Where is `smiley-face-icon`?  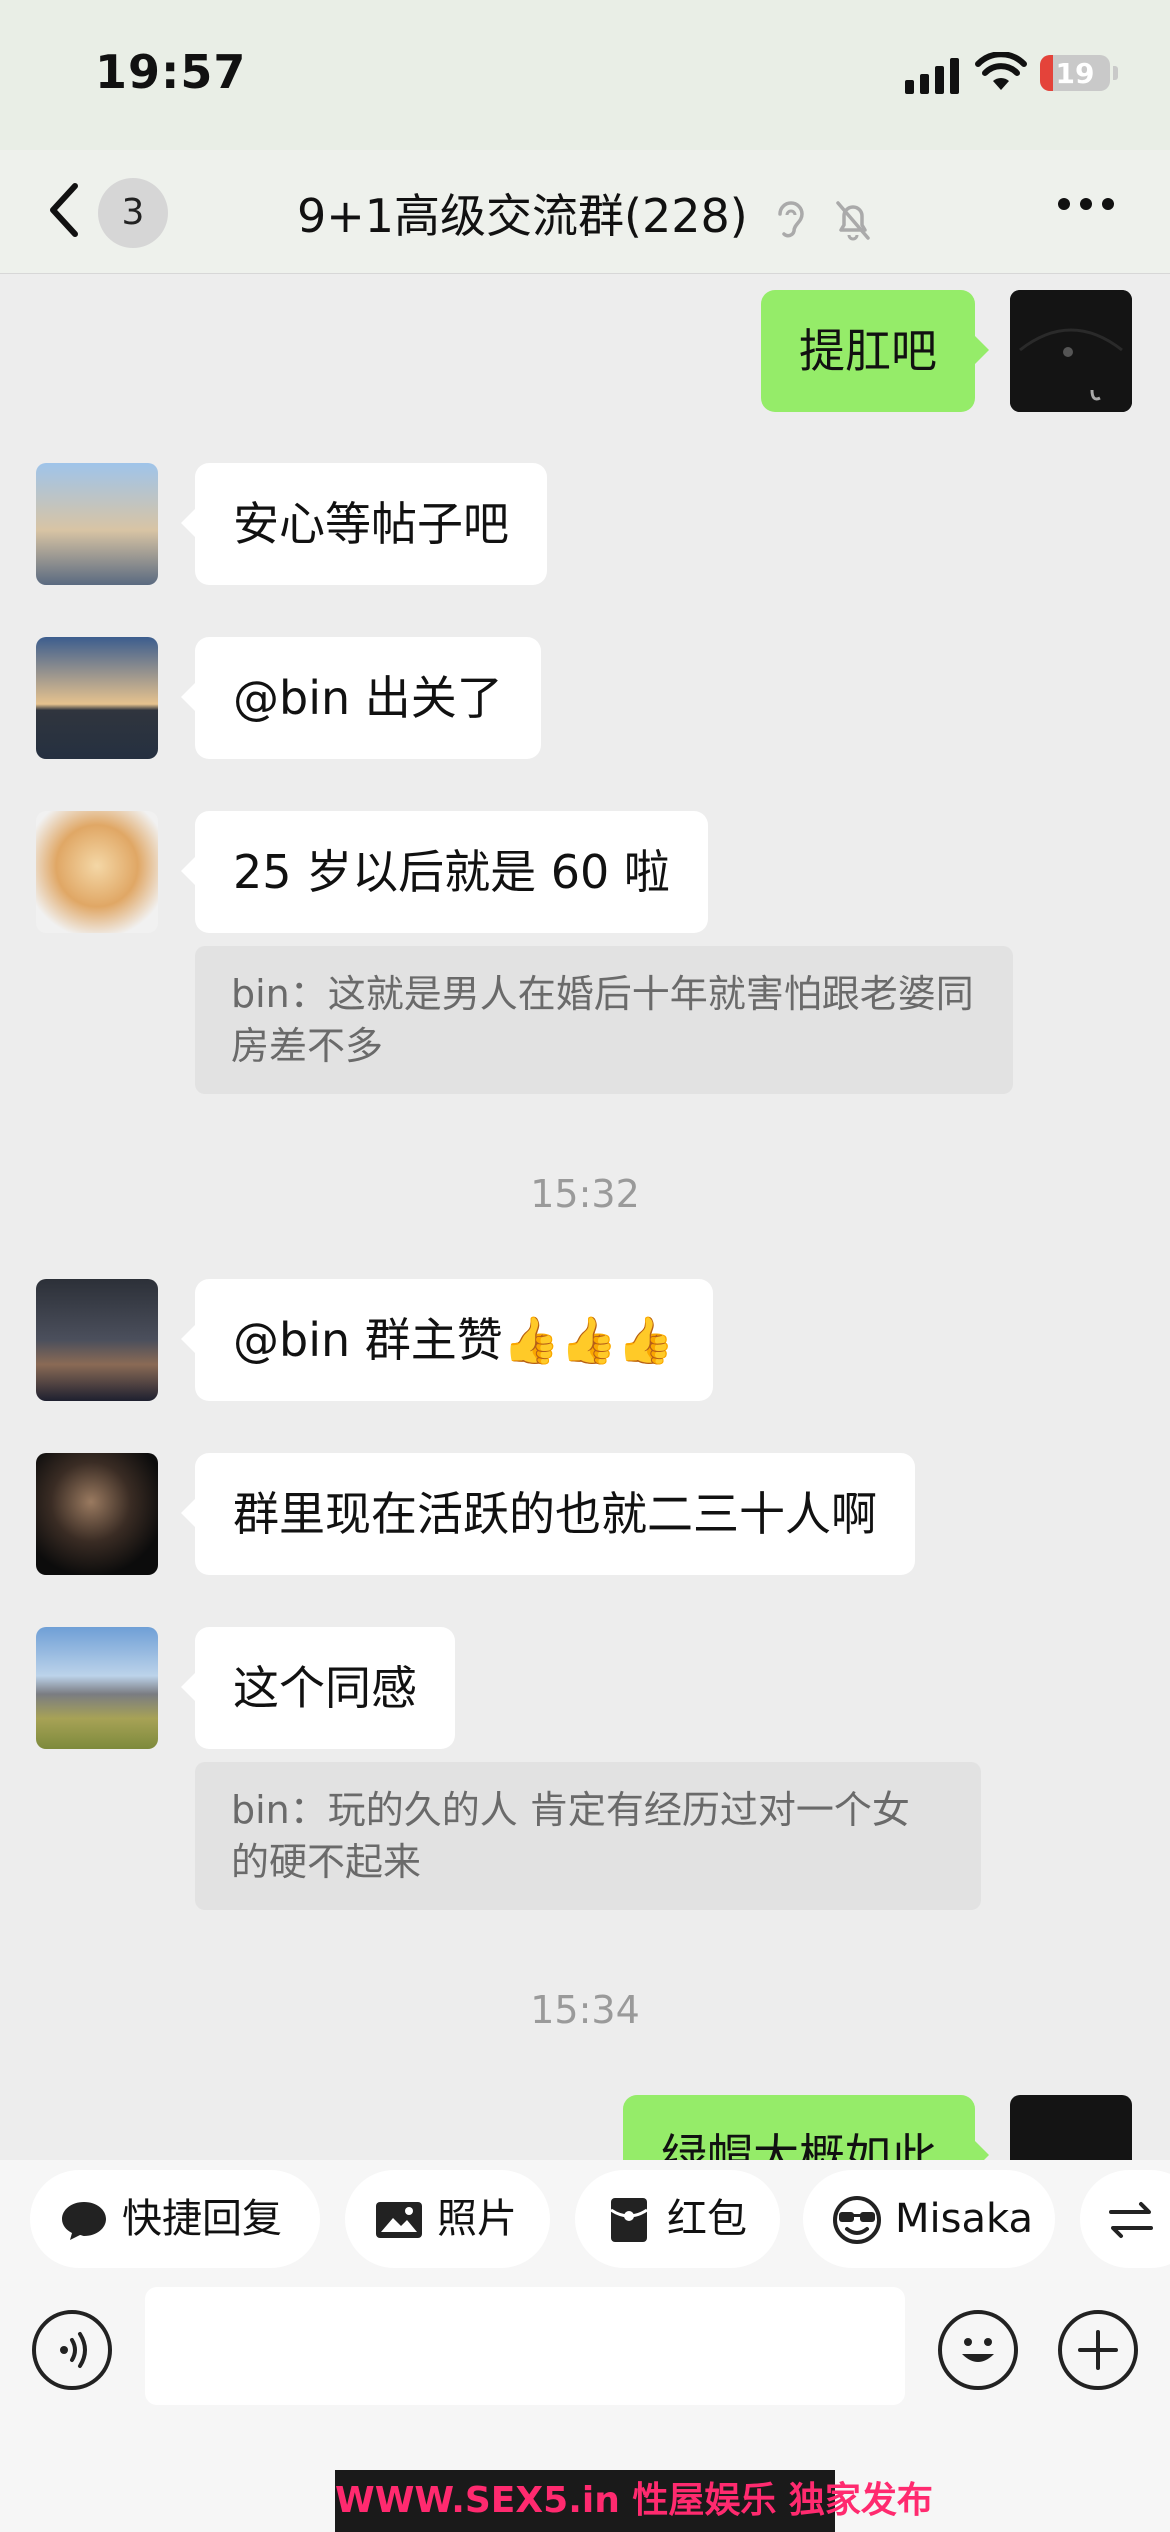
smiley-face-icon is located at coordinates (978, 2350).